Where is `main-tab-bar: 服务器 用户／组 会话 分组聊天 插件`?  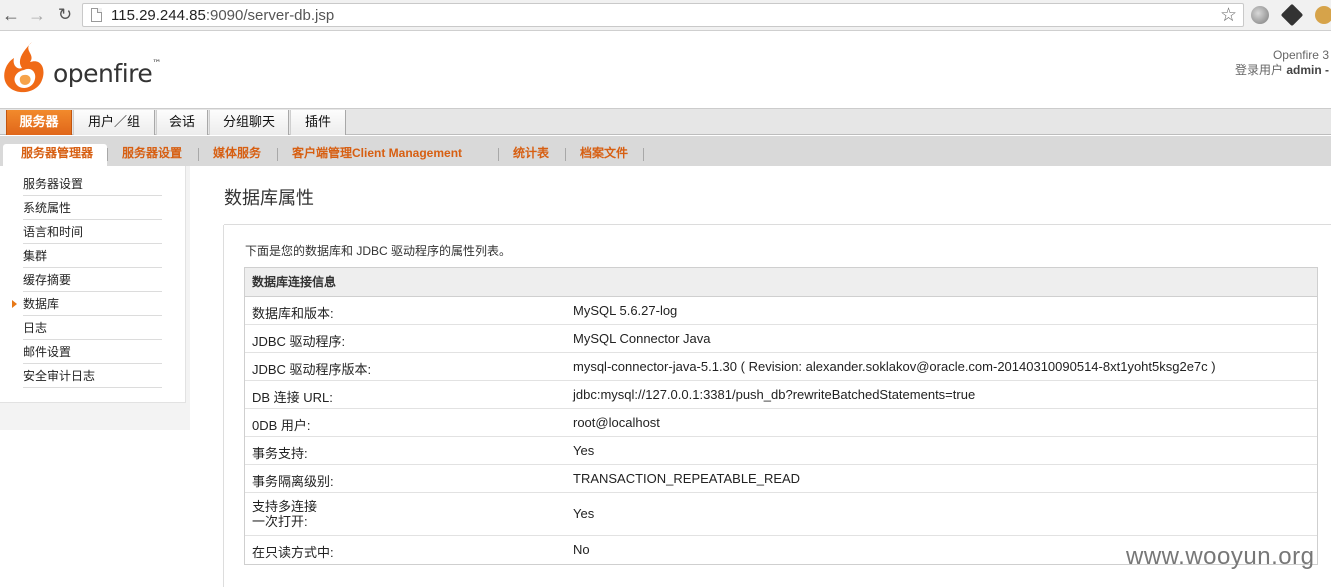 main-tab-bar: 服务器 用户／组 会话 分组聊天 插件 is located at coordinates (665, 121).